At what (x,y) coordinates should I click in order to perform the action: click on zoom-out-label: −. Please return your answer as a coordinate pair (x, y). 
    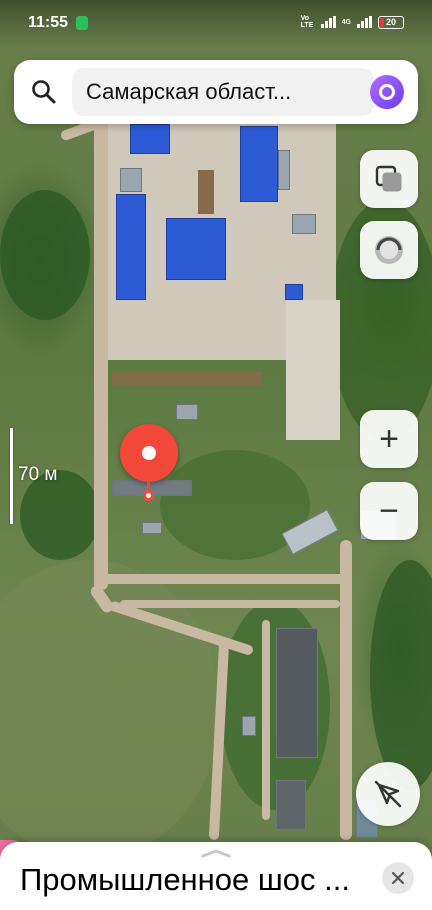
    Looking at the image, I should click on (389, 511).